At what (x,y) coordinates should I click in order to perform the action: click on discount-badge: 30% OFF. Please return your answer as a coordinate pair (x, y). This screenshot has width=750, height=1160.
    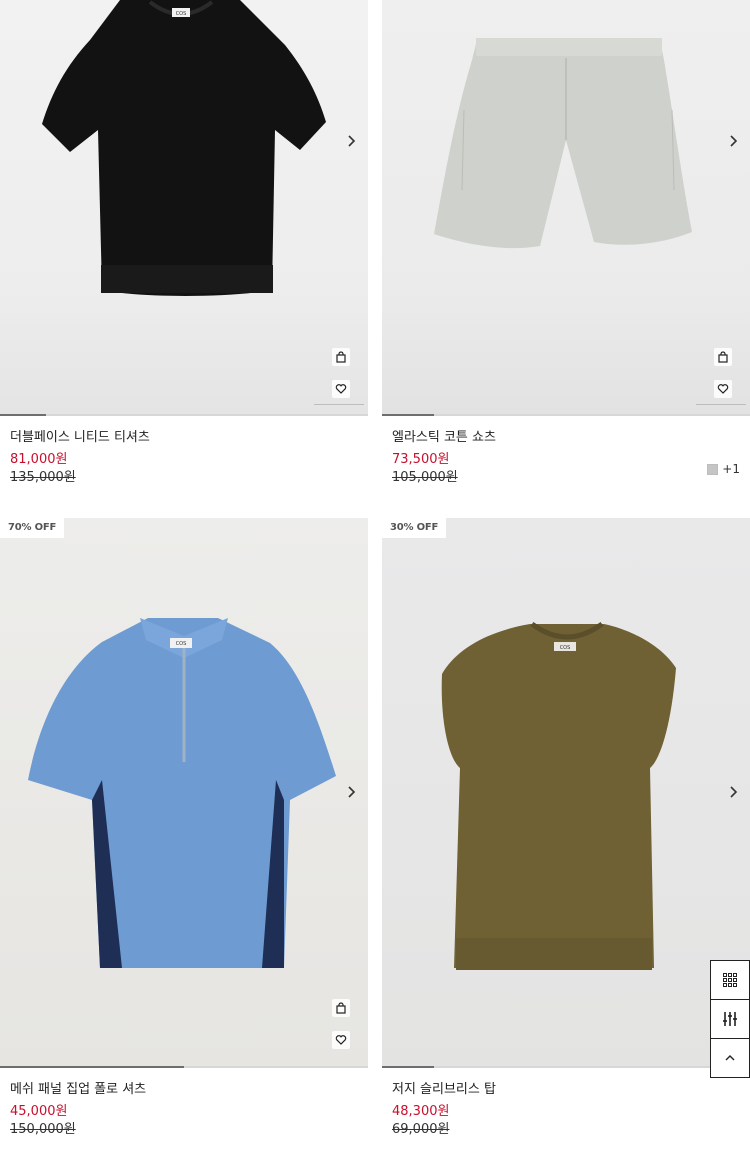
    Looking at the image, I should click on (414, 528).